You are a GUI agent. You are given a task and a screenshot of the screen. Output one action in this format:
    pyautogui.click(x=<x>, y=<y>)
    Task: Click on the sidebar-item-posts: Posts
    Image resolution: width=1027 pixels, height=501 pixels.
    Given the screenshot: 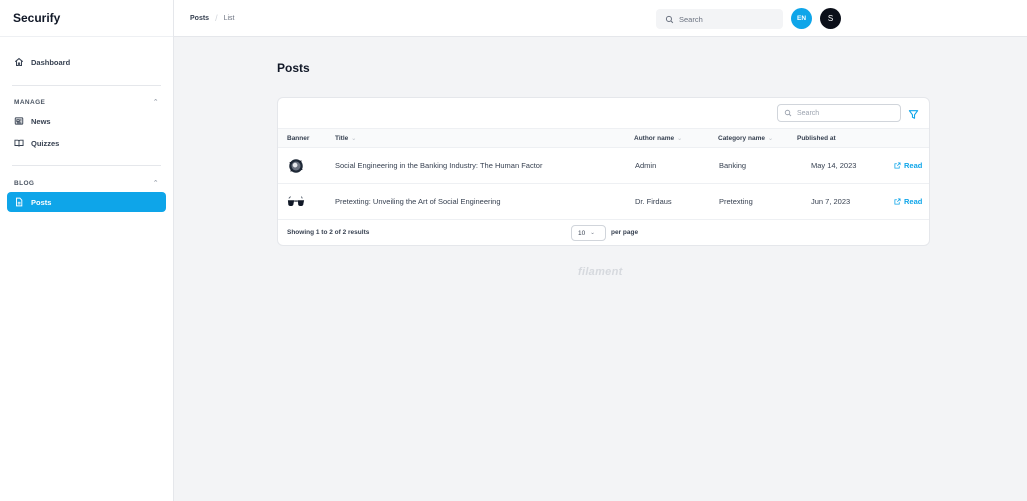 What is the action you would take?
    pyautogui.click(x=86, y=202)
    